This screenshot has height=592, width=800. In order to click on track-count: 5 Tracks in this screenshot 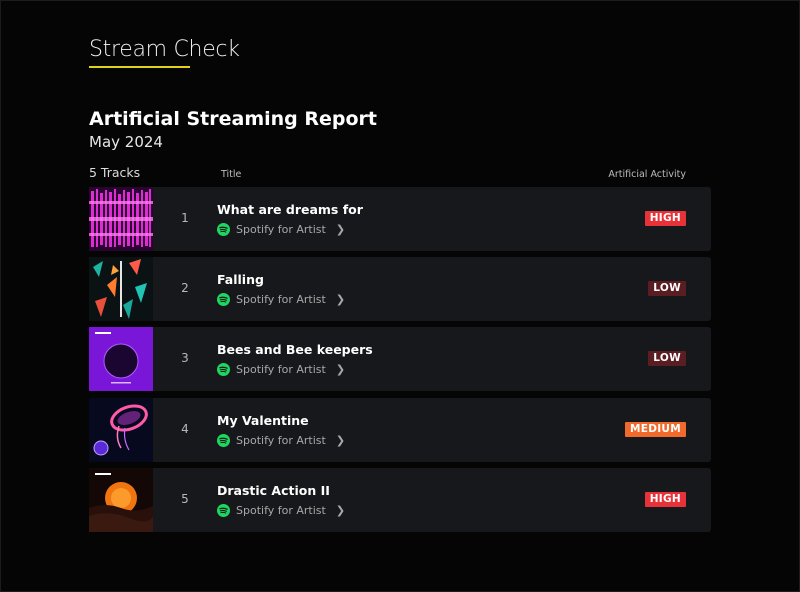, I will do `click(115, 172)`.